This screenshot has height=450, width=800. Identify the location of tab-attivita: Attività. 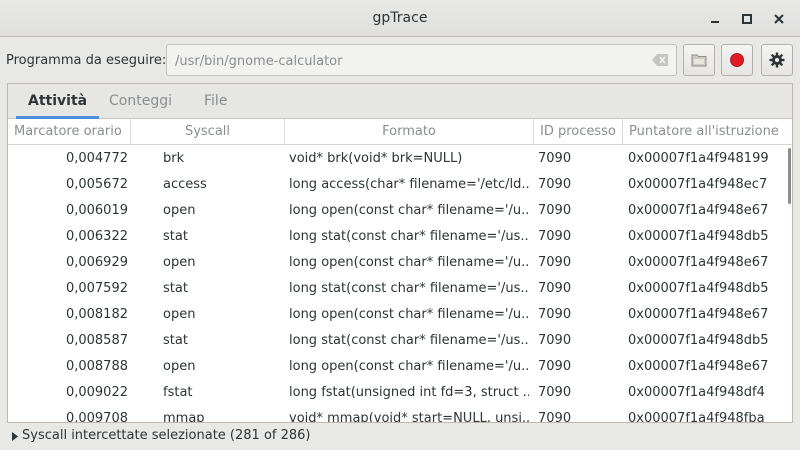
(57, 101).